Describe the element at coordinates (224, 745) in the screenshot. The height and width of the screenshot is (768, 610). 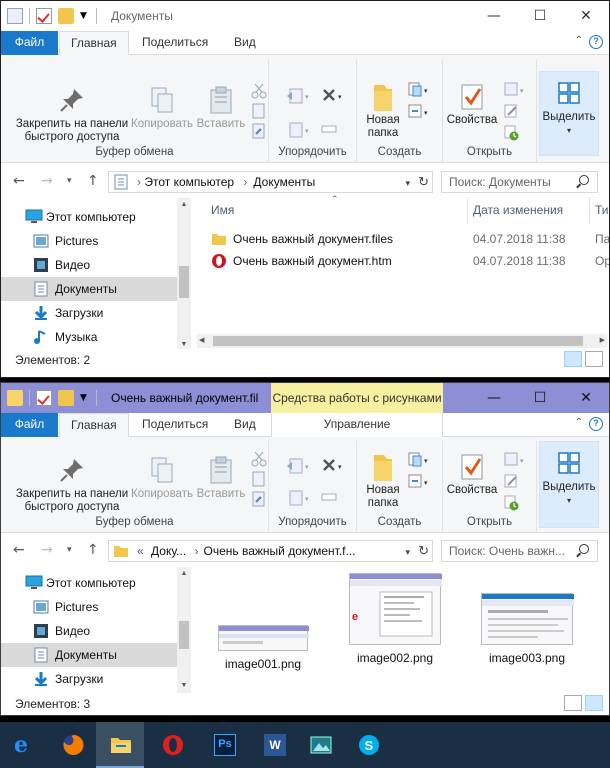
I see `taskbar-photoshop: Ps` at that location.